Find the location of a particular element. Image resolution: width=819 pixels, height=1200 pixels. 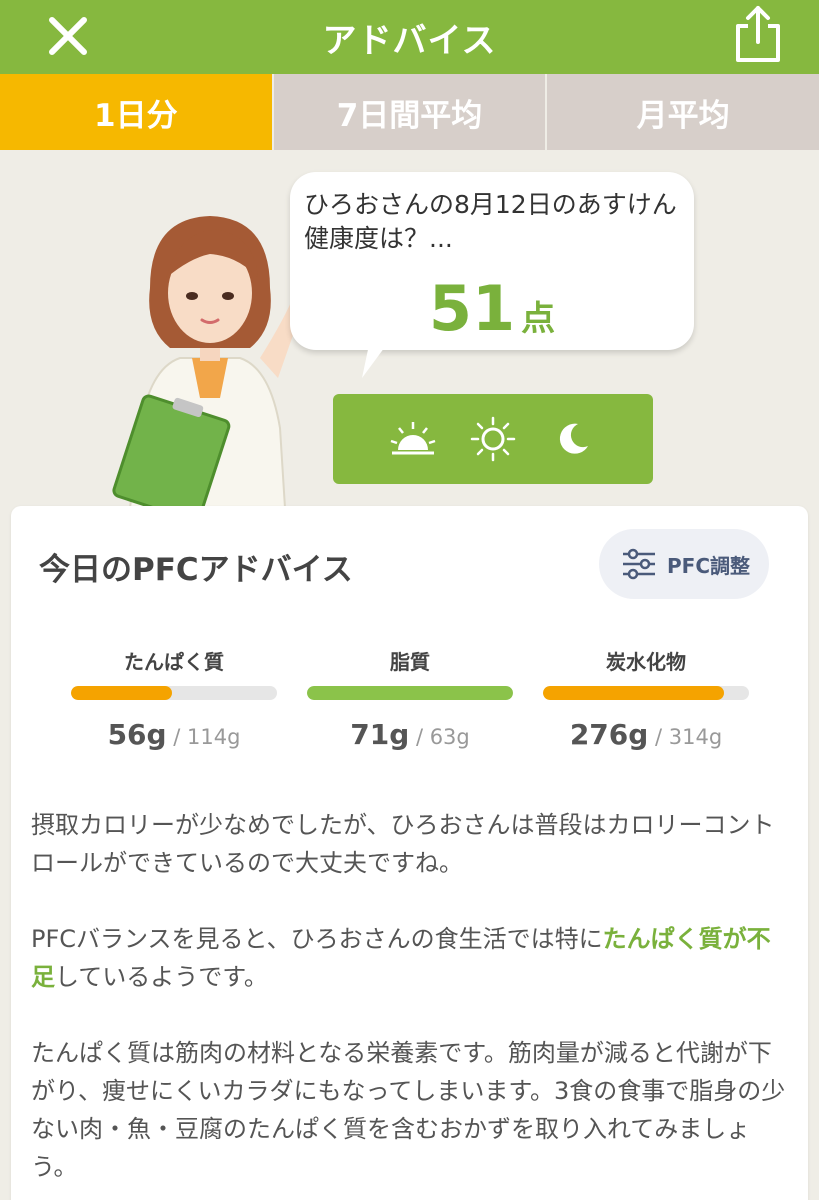

tab-1day: 1日分 is located at coordinates (137, 112).